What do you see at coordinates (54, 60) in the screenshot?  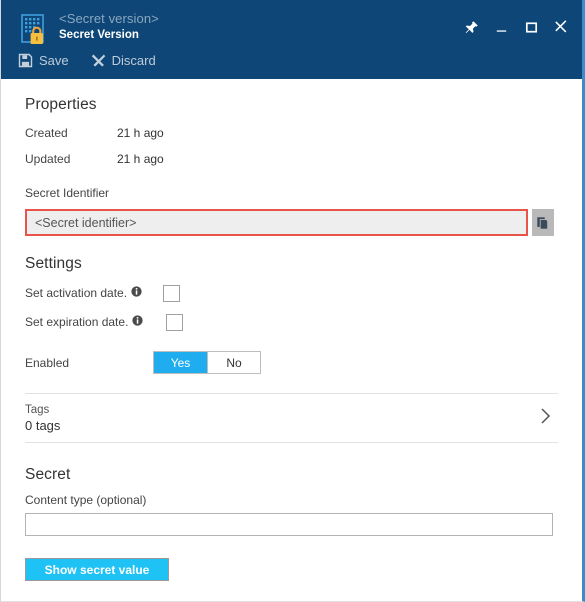 I see `save-label: Save` at bounding box center [54, 60].